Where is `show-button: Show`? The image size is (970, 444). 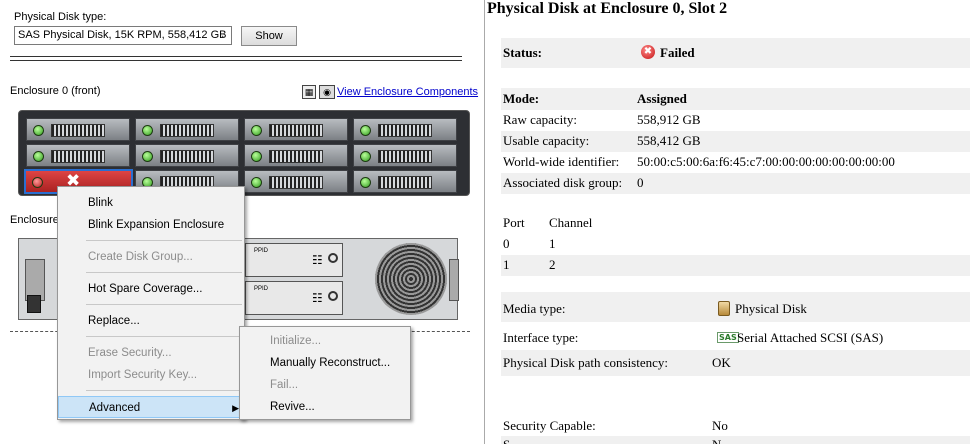 show-button: Show is located at coordinates (269, 36).